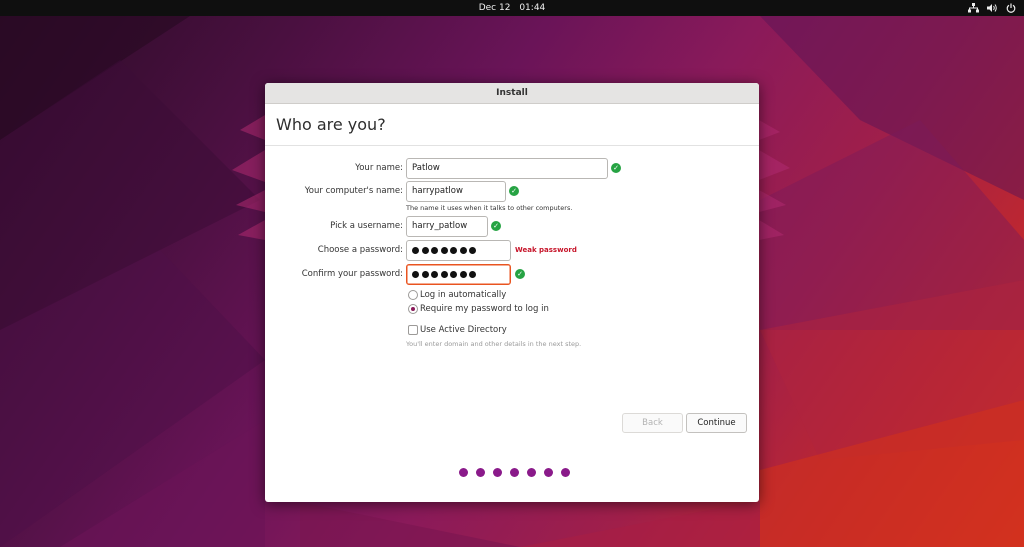 Image resolution: width=1024 pixels, height=547 pixels. I want to click on power-icon, so click(1011, 8).